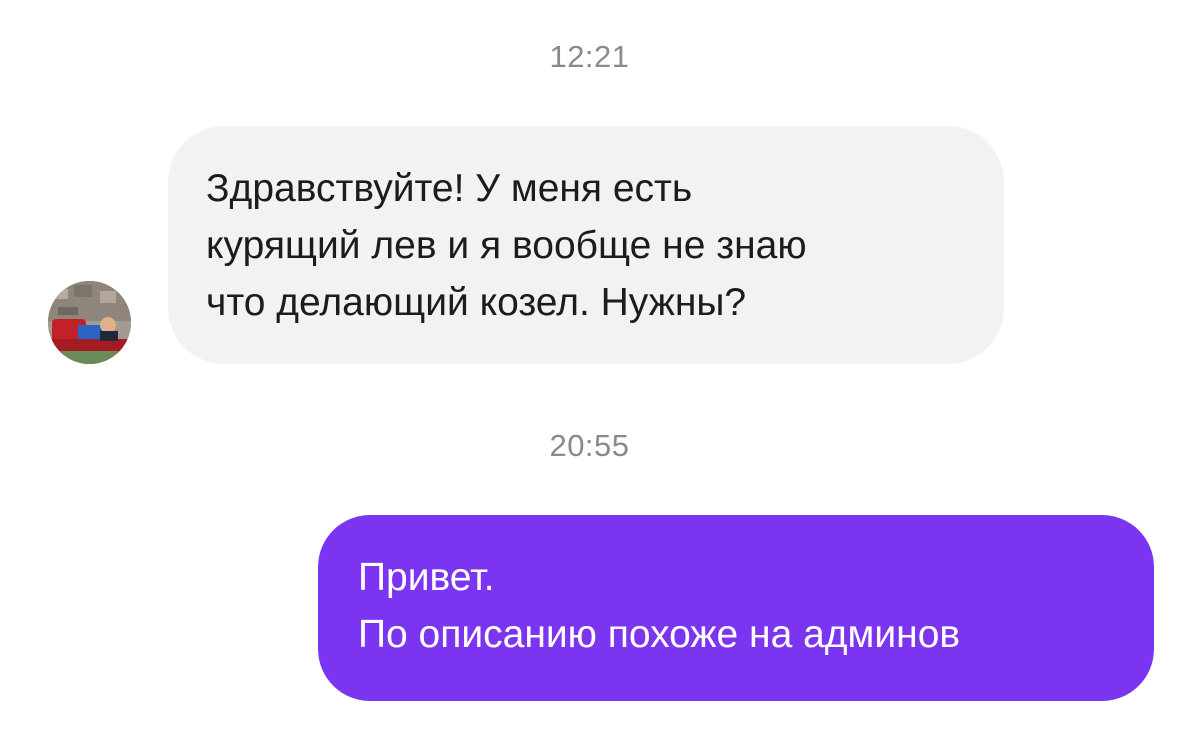 The width and height of the screenshot is (1179, 729). Describe the element at coordinates (476, 302) in the screenshot. I see `message-text-line: что делающий козел. Нужны?` at that location.